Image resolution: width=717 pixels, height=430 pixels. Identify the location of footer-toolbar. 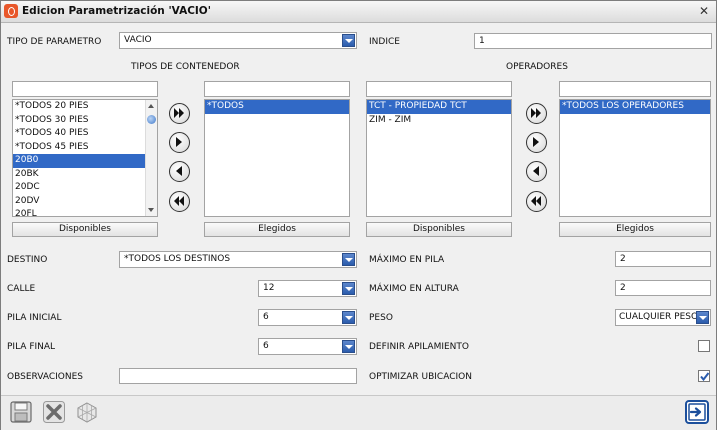
(358, 412).